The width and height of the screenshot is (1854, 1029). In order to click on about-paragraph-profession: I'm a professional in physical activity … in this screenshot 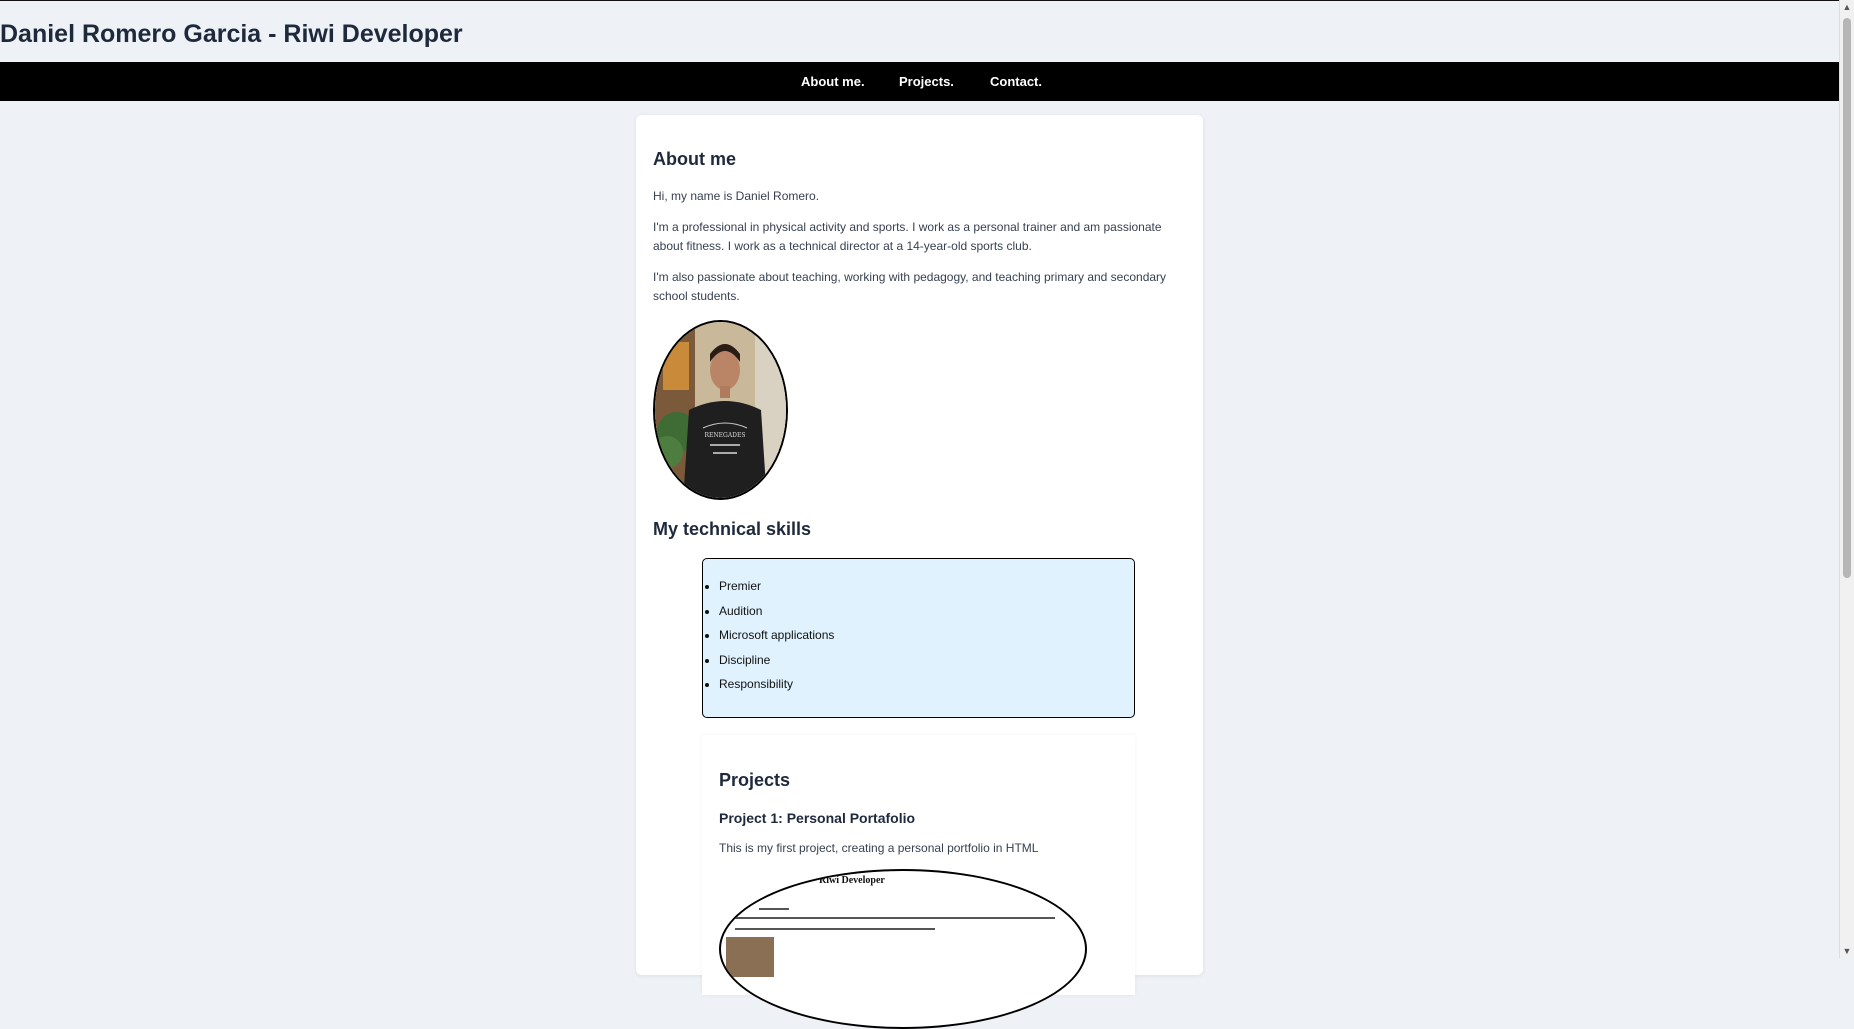, I will do `click(907, 236)`.